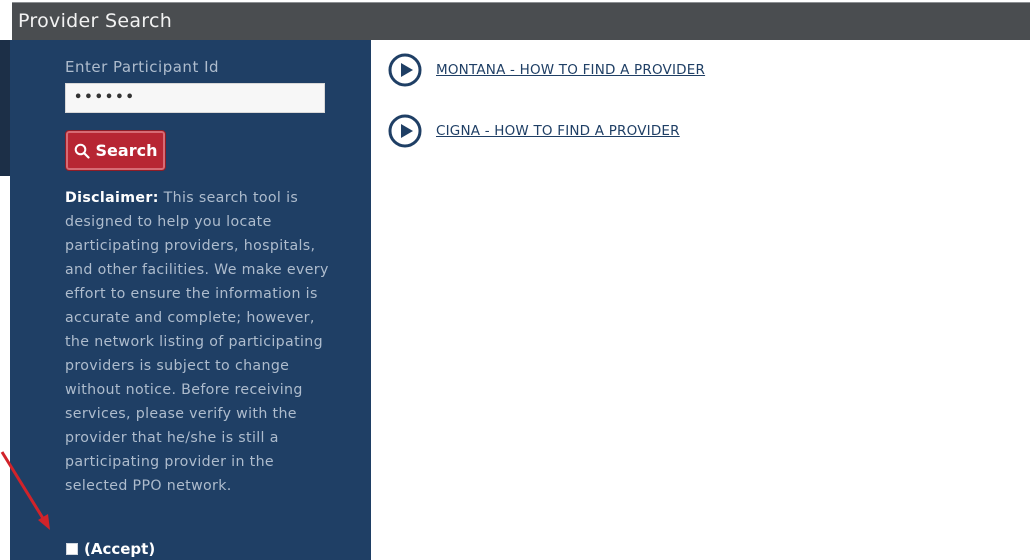 This screenshot has height=560, width=1034. I want to click on video-link-cigna: CIGNA - HOW TO FIND A PROVIDER, so click(534, 131).